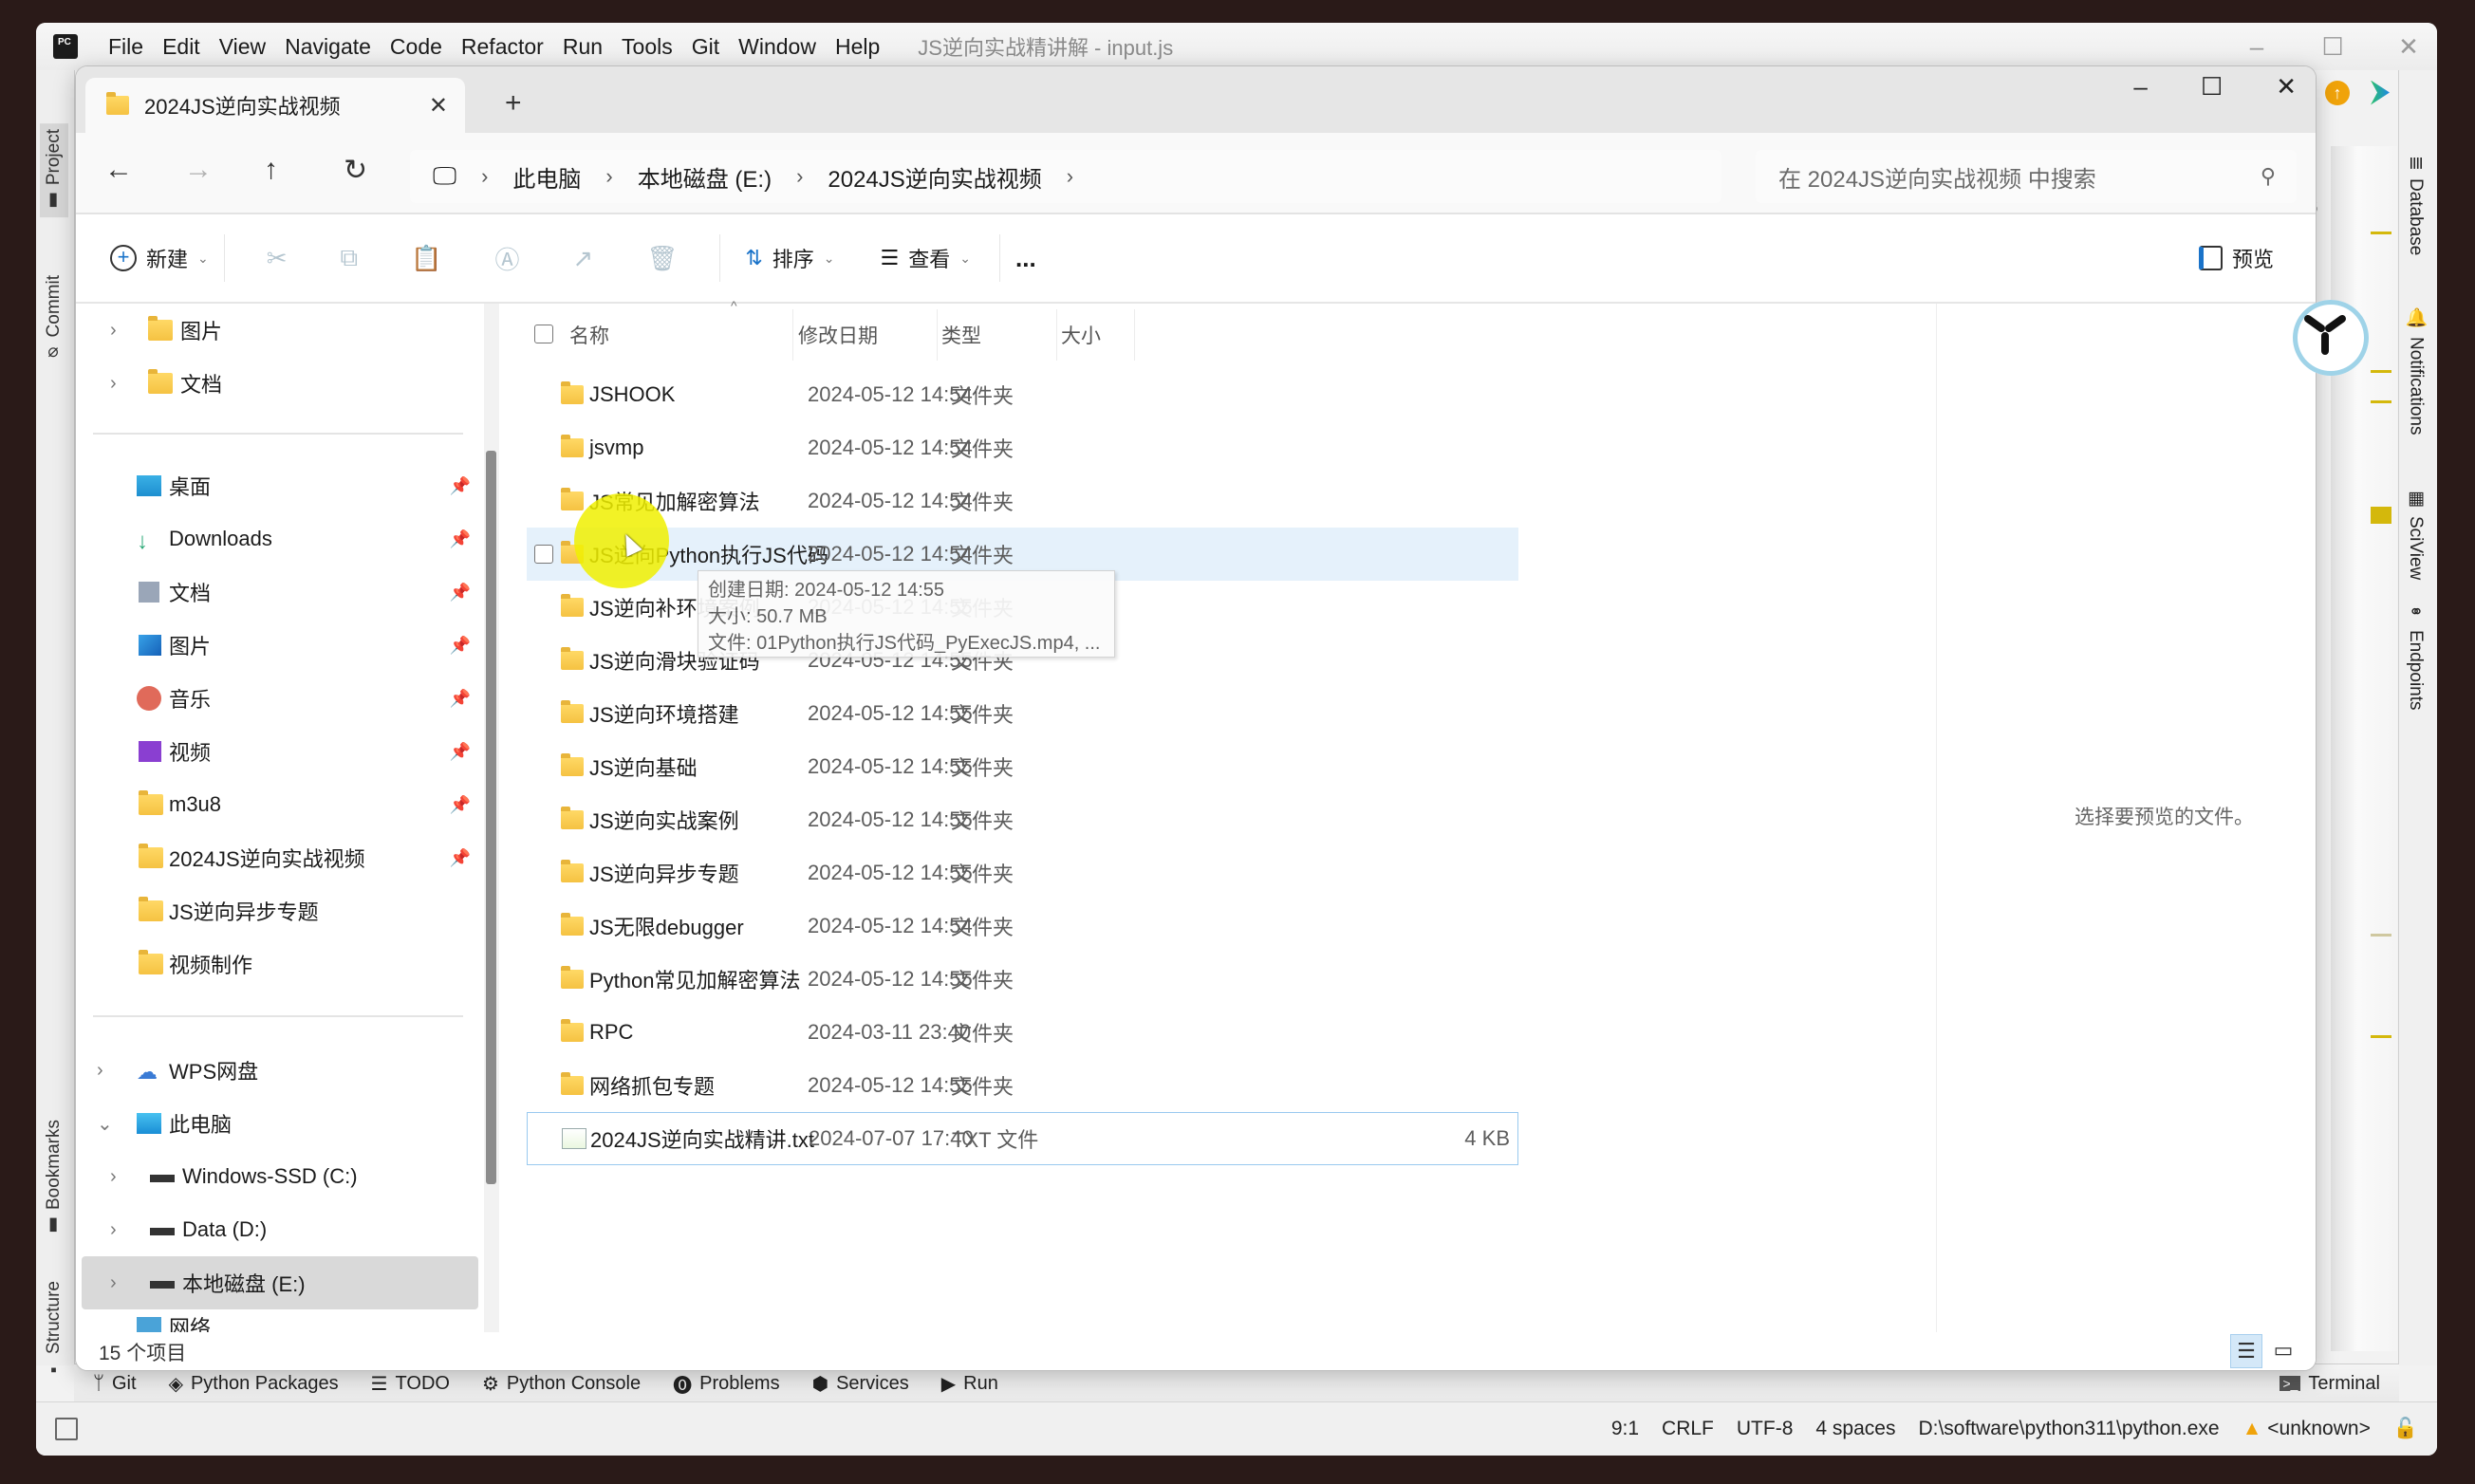  Describe the element at coordinates (726, 1384) in the screenshot. I see `tool-problems: ⓿ Problems` at that location.